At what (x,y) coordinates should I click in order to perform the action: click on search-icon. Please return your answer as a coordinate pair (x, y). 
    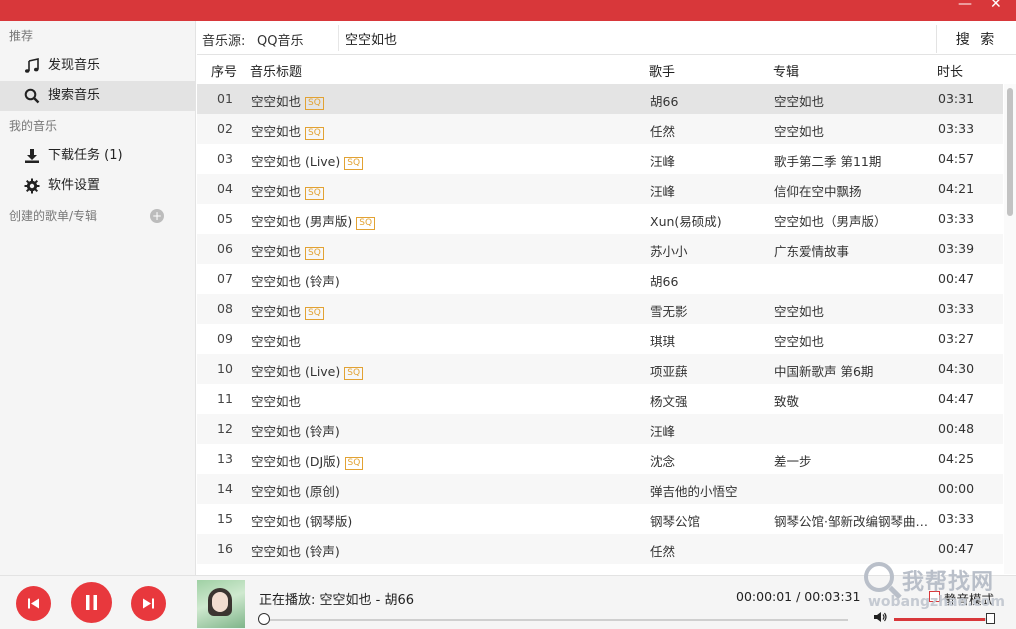
    Looking at the image, I should click on (32, 96).